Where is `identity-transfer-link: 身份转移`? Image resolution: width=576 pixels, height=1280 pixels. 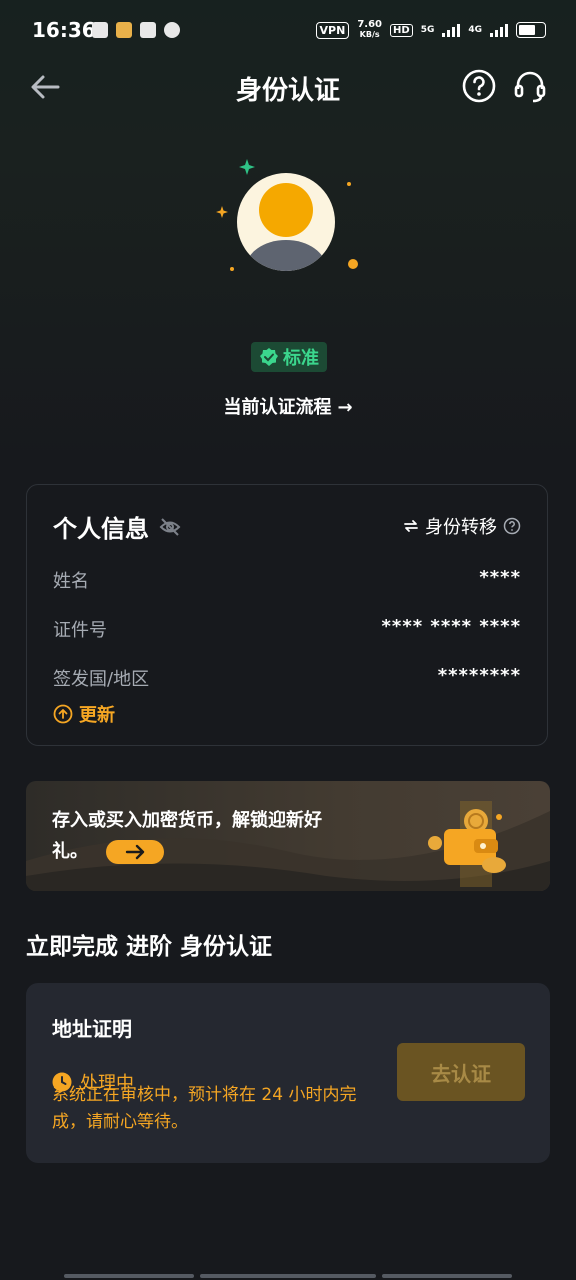
identity-transfer-link: 身份转移 is located at coordinates (462, 526).